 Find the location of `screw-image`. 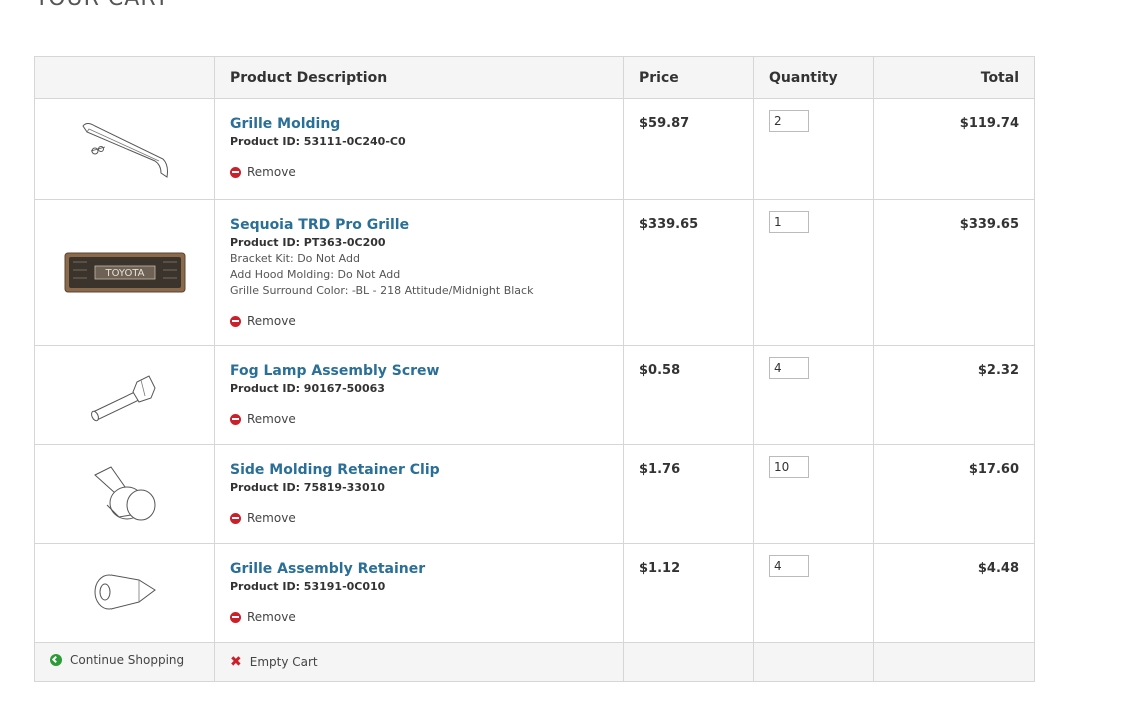

screw-image is located at coordinates (125, 395).